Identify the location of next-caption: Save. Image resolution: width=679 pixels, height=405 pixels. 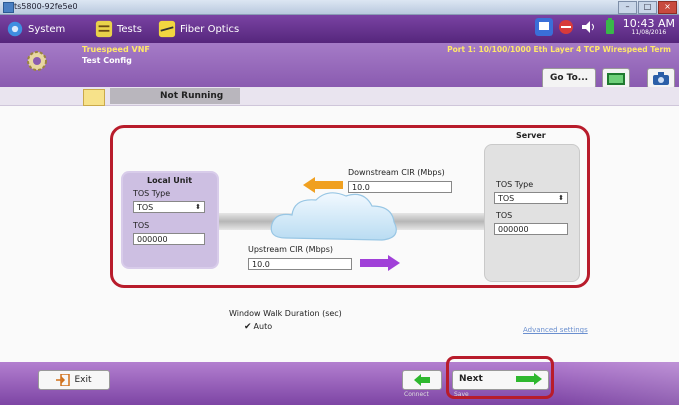
(461, 394).